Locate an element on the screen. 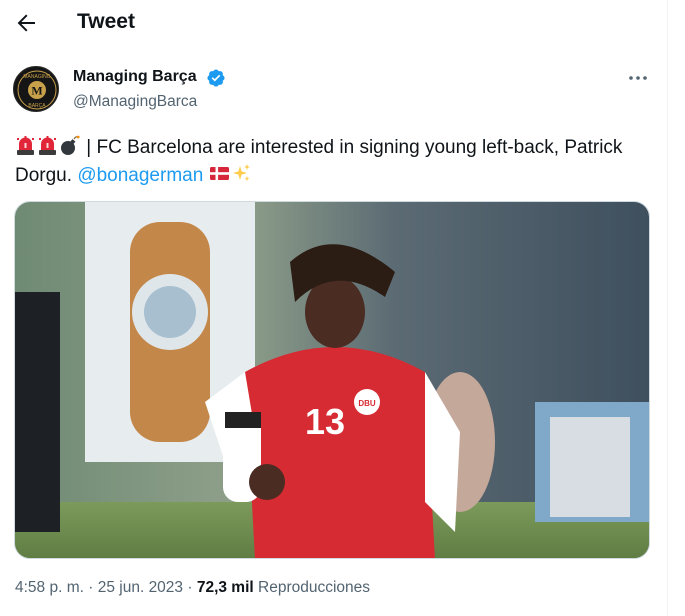 The width and height of the screenshot is (685, 616). page-title: Tweet is located at coordinates (106, 21).